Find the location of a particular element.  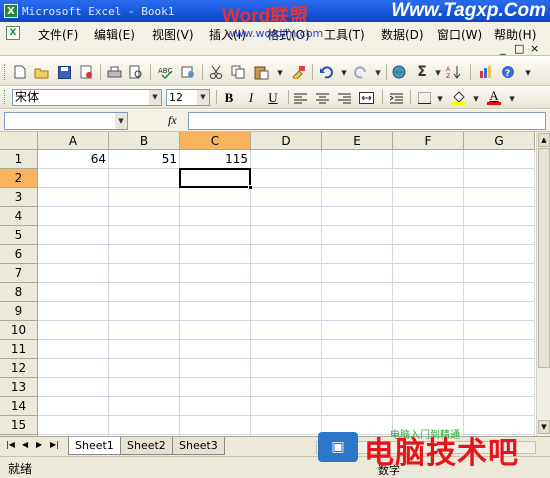

paste-dropdown-icon: ▾ is located at coordinates (280, 72).